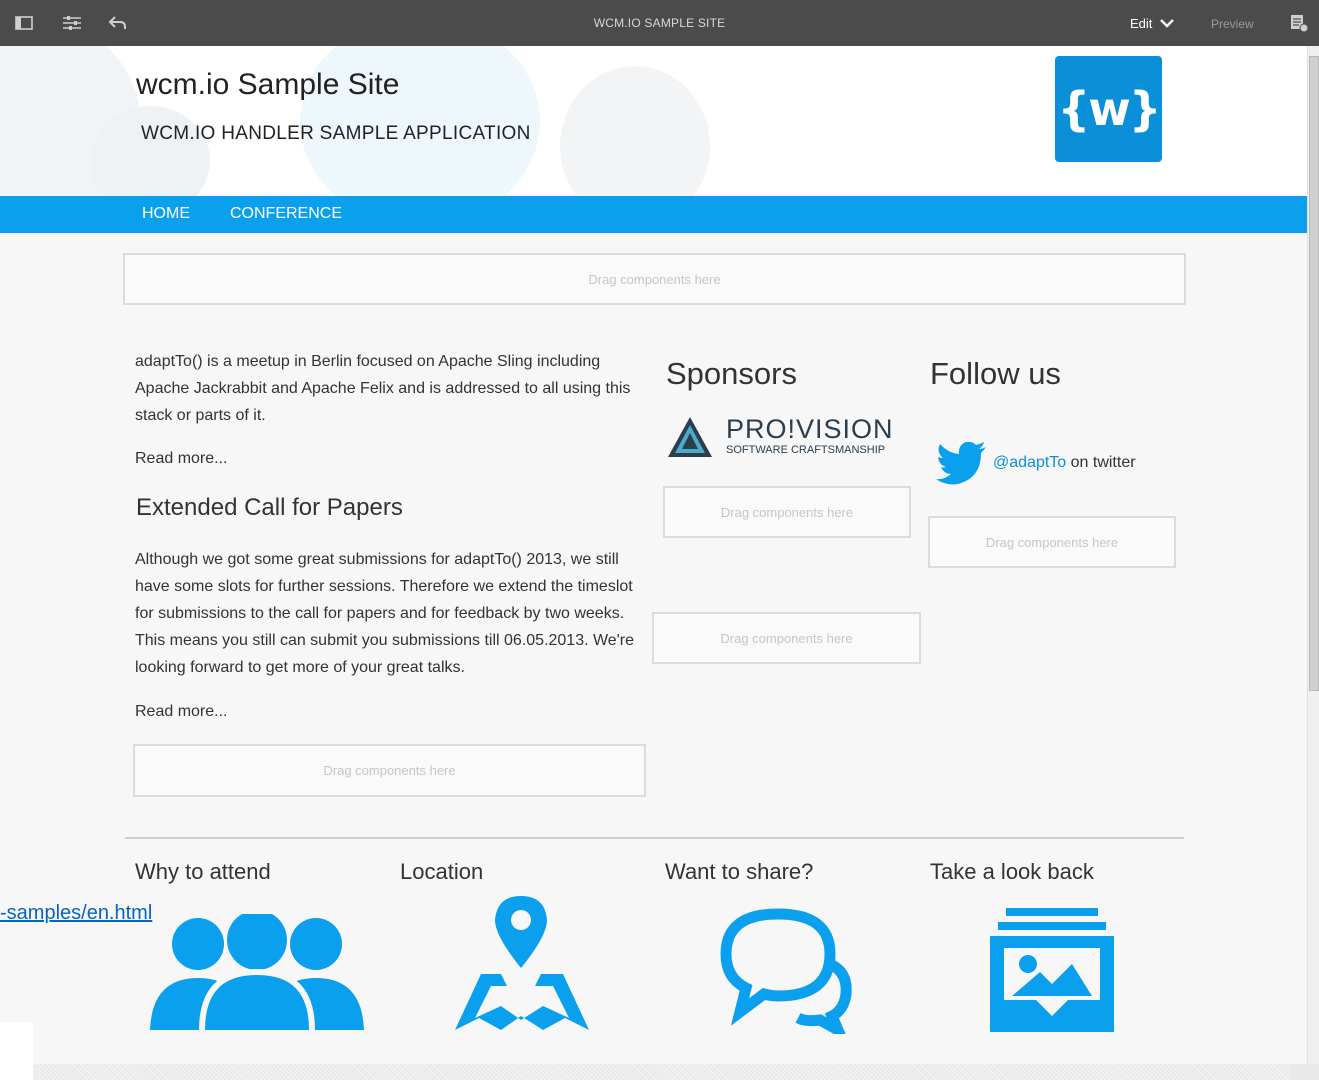  I want to click on url-overlay-link: -samples/en.html, so click(76, 913).